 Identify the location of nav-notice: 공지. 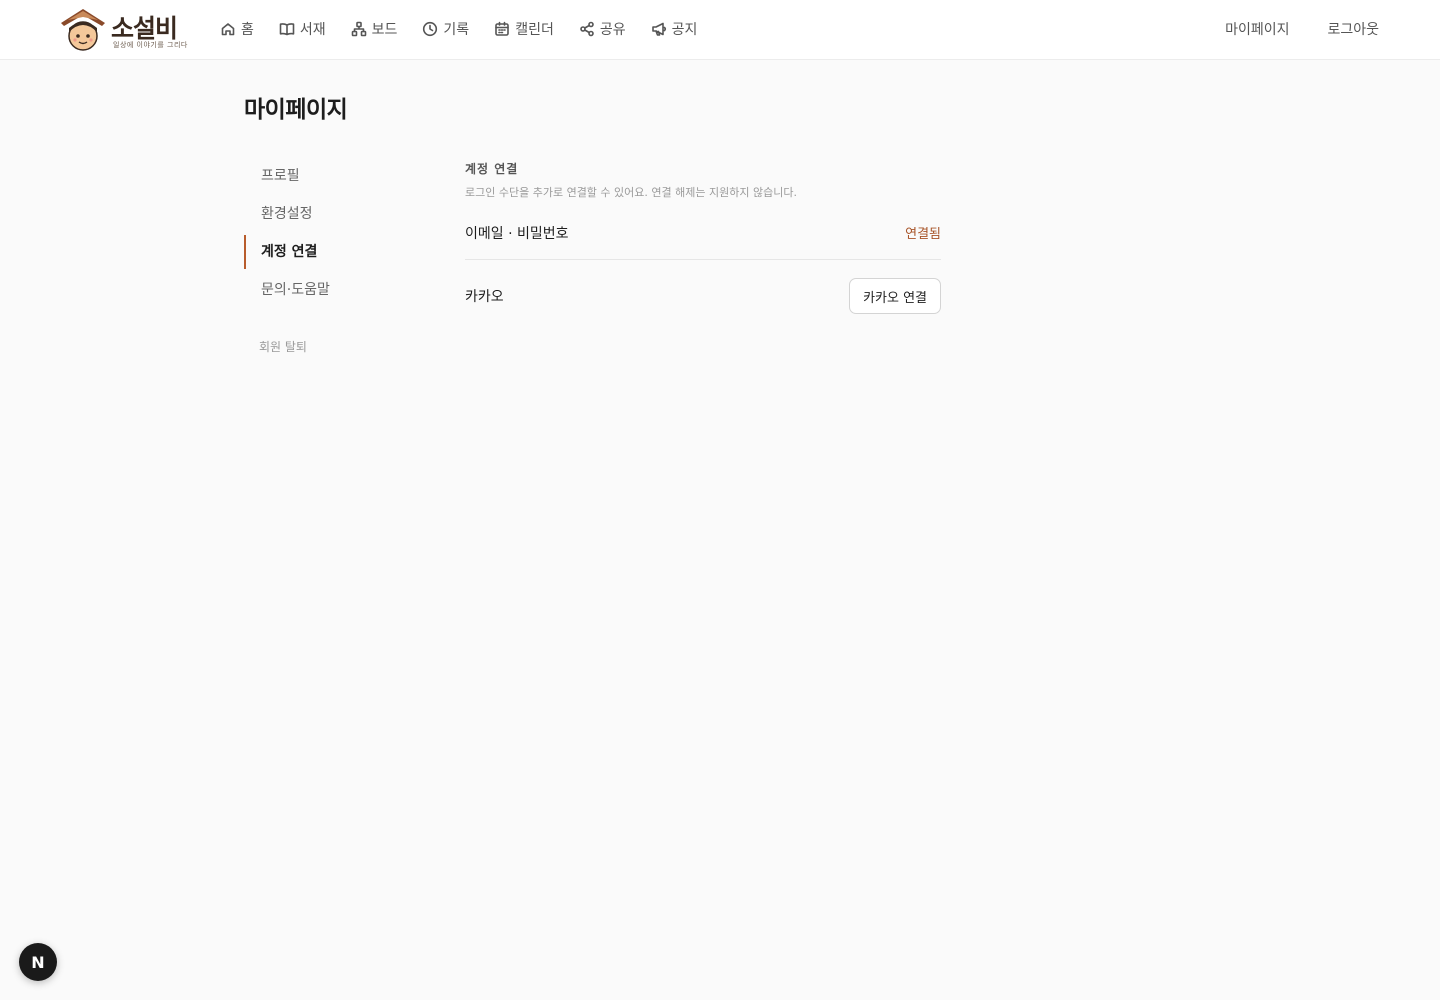
(674, 29).